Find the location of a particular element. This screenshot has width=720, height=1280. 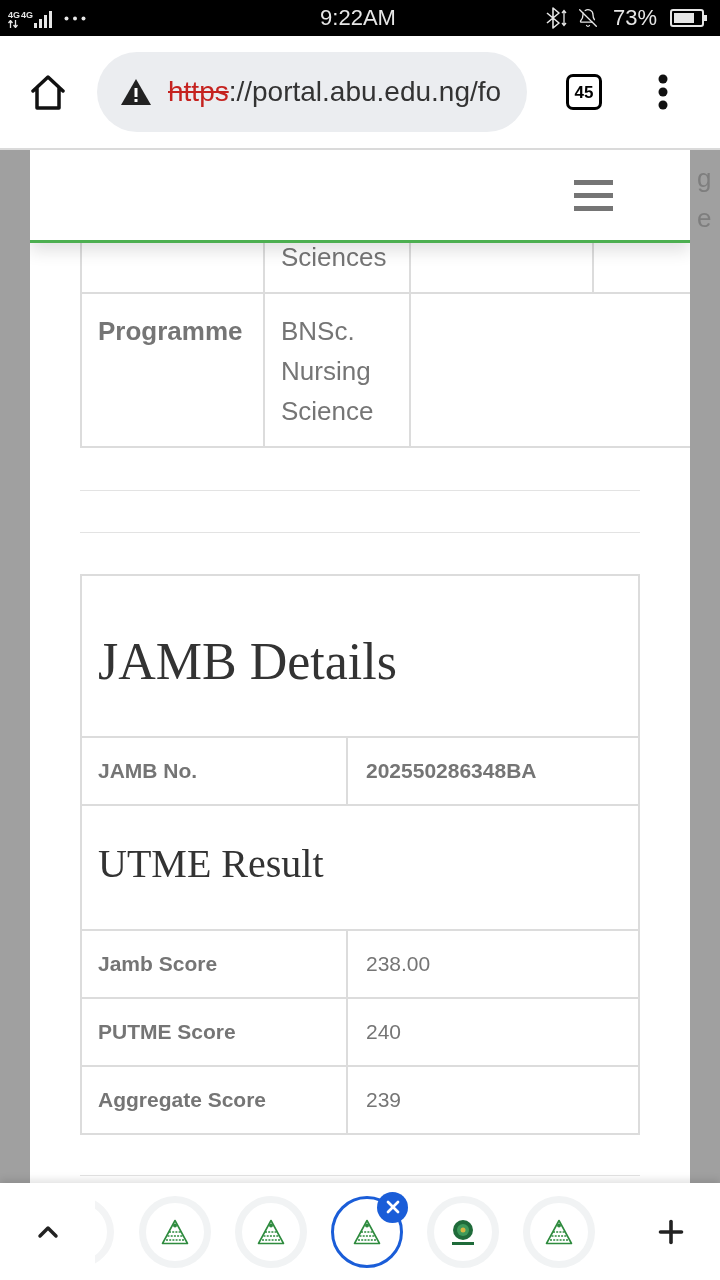

row-header-cell-text: JAMB No. is located at coordinates (148, 771).